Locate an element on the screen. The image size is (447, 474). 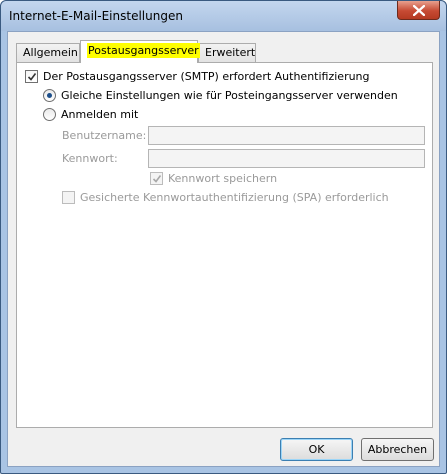
tab-postausgangsserver: Postausgangsserver is located at coordinates (140, 51).